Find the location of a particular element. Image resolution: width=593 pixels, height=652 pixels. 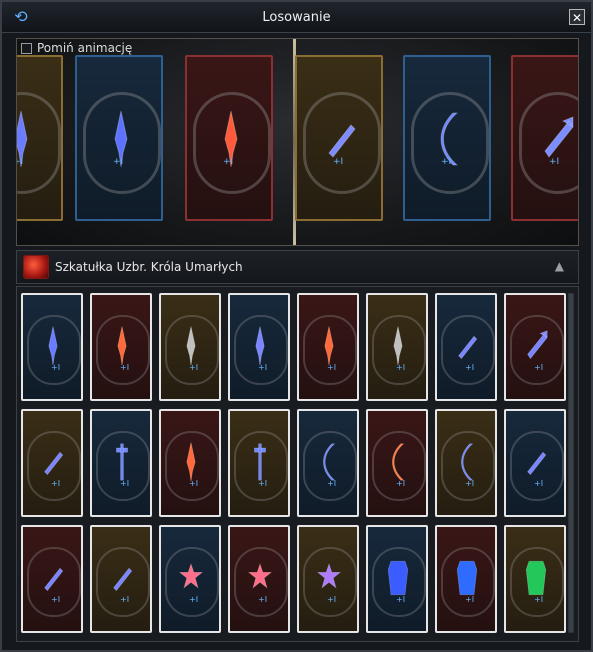

title-bar: ⟲ Losowanie ✕ is located at coordinates (296, 17).